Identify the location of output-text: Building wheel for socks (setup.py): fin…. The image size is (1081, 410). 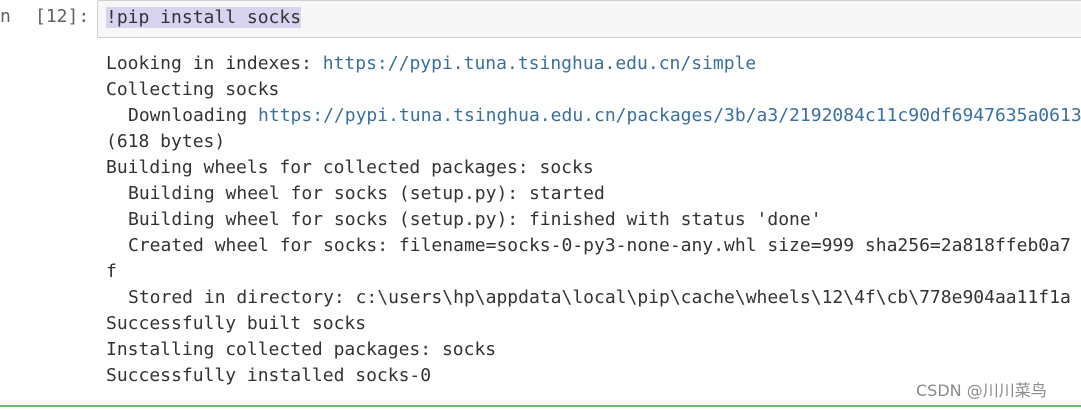
(475, 219).